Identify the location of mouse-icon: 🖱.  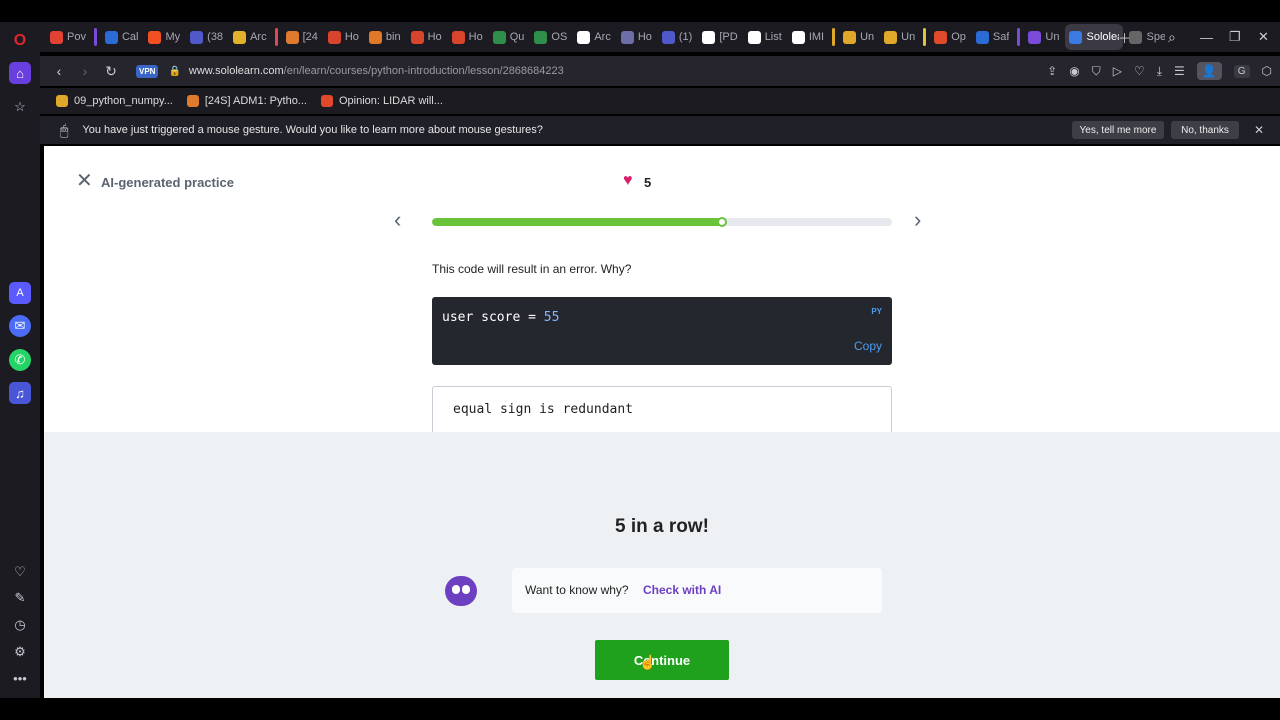
(64, 129).